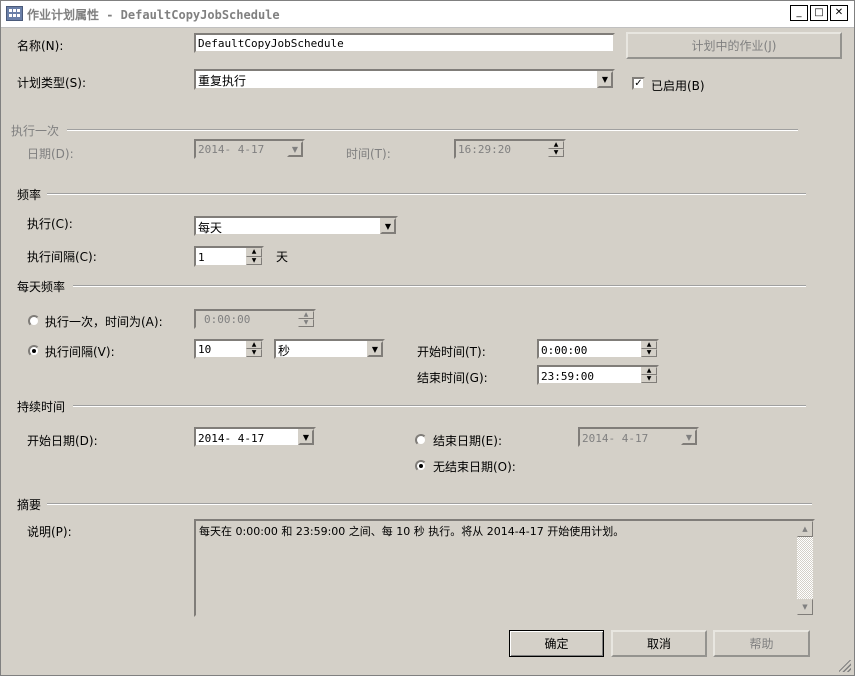 The width and height of the screenshot is (855, 676). Describe the element at coordinates (805, 529) in the screenshot. I see `scroll-up-icon: ▲` at that location.